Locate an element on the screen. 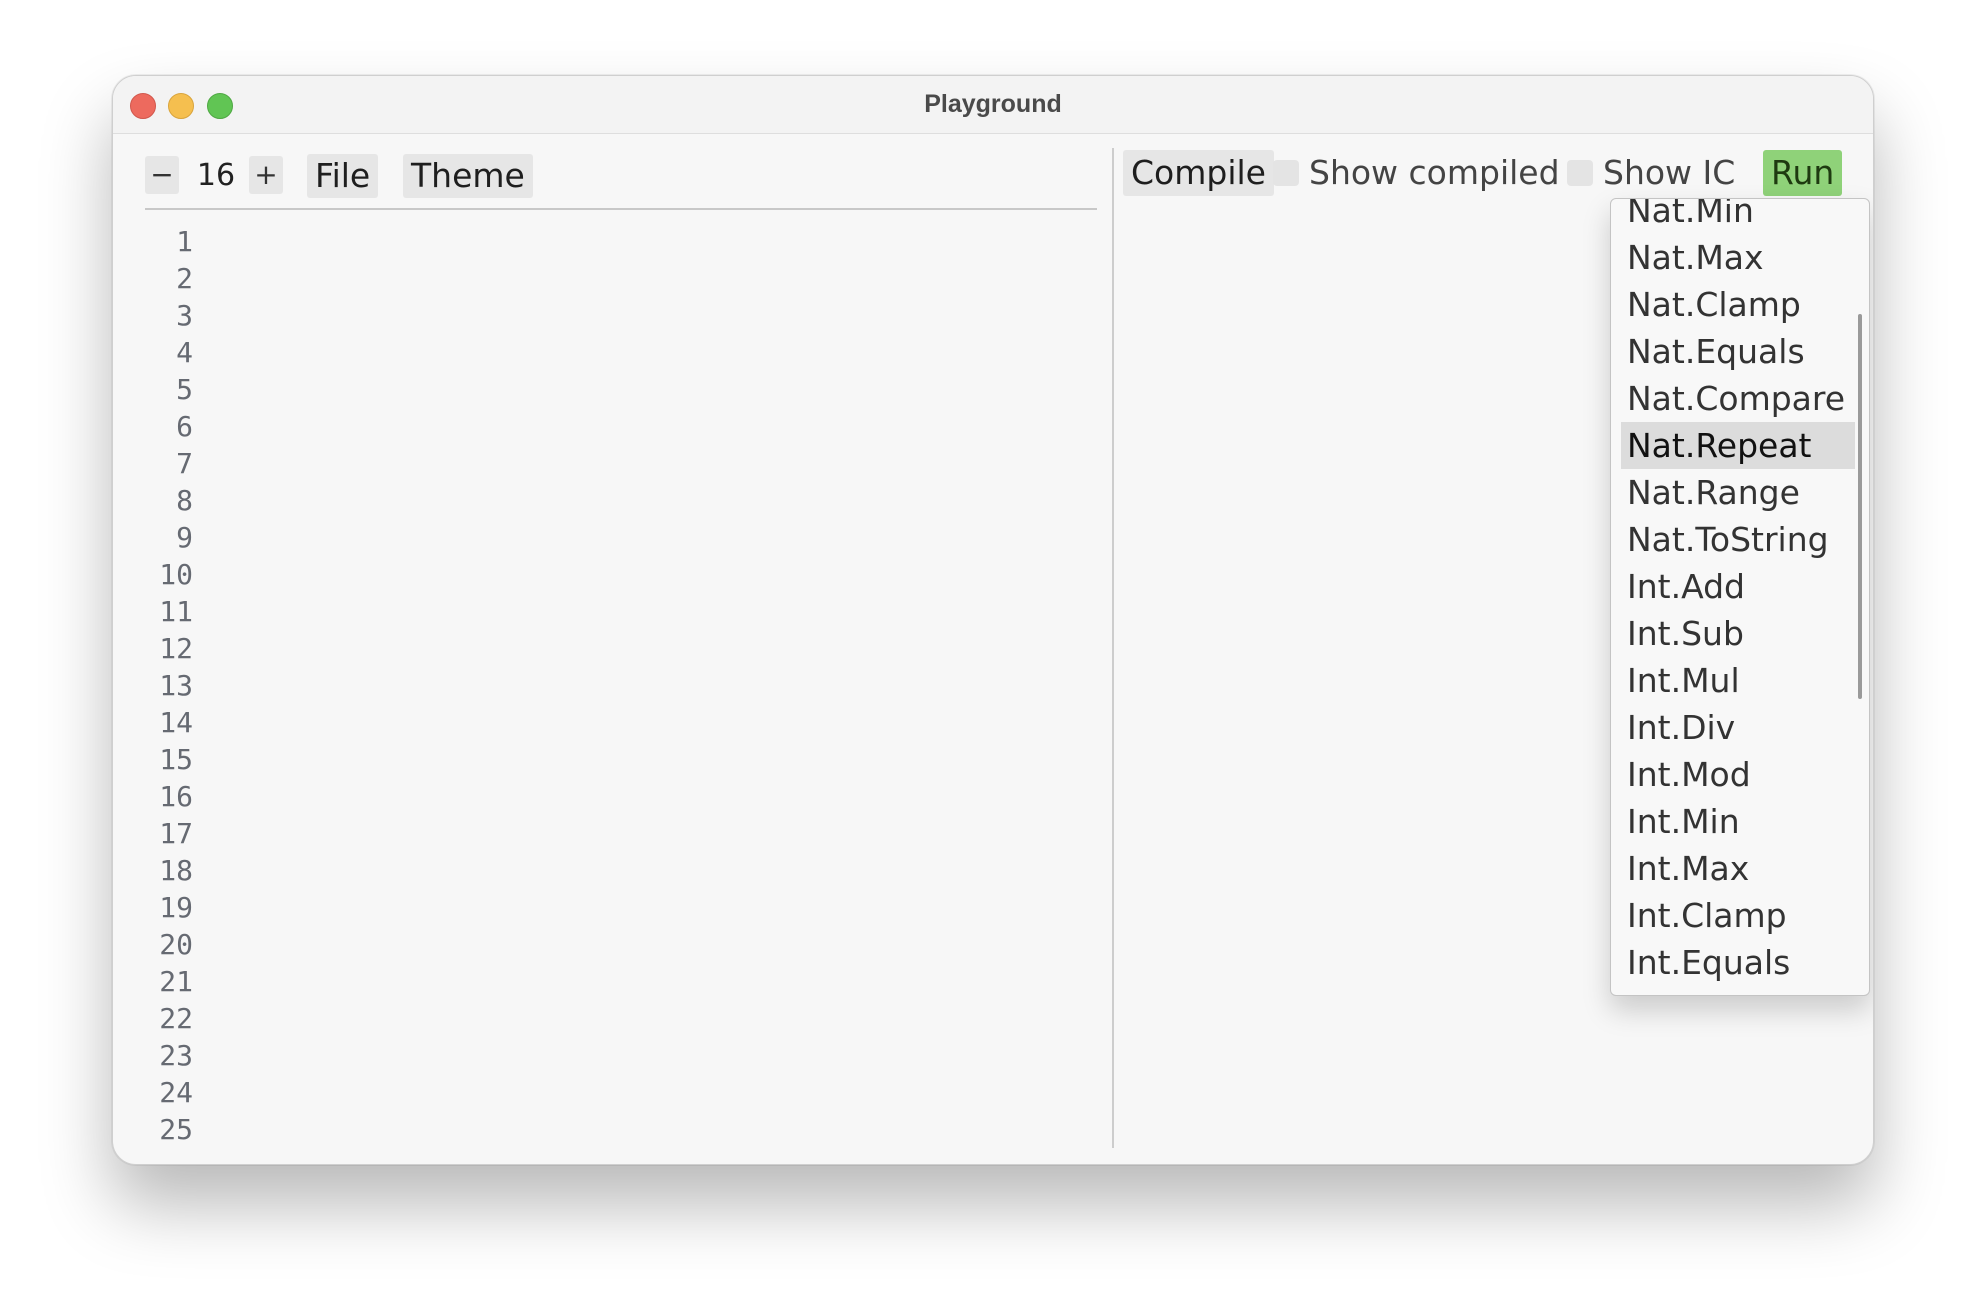 The width and height of the screenshot is (1980, 1310). line-number: 2 is located at coordinates (184, 278).